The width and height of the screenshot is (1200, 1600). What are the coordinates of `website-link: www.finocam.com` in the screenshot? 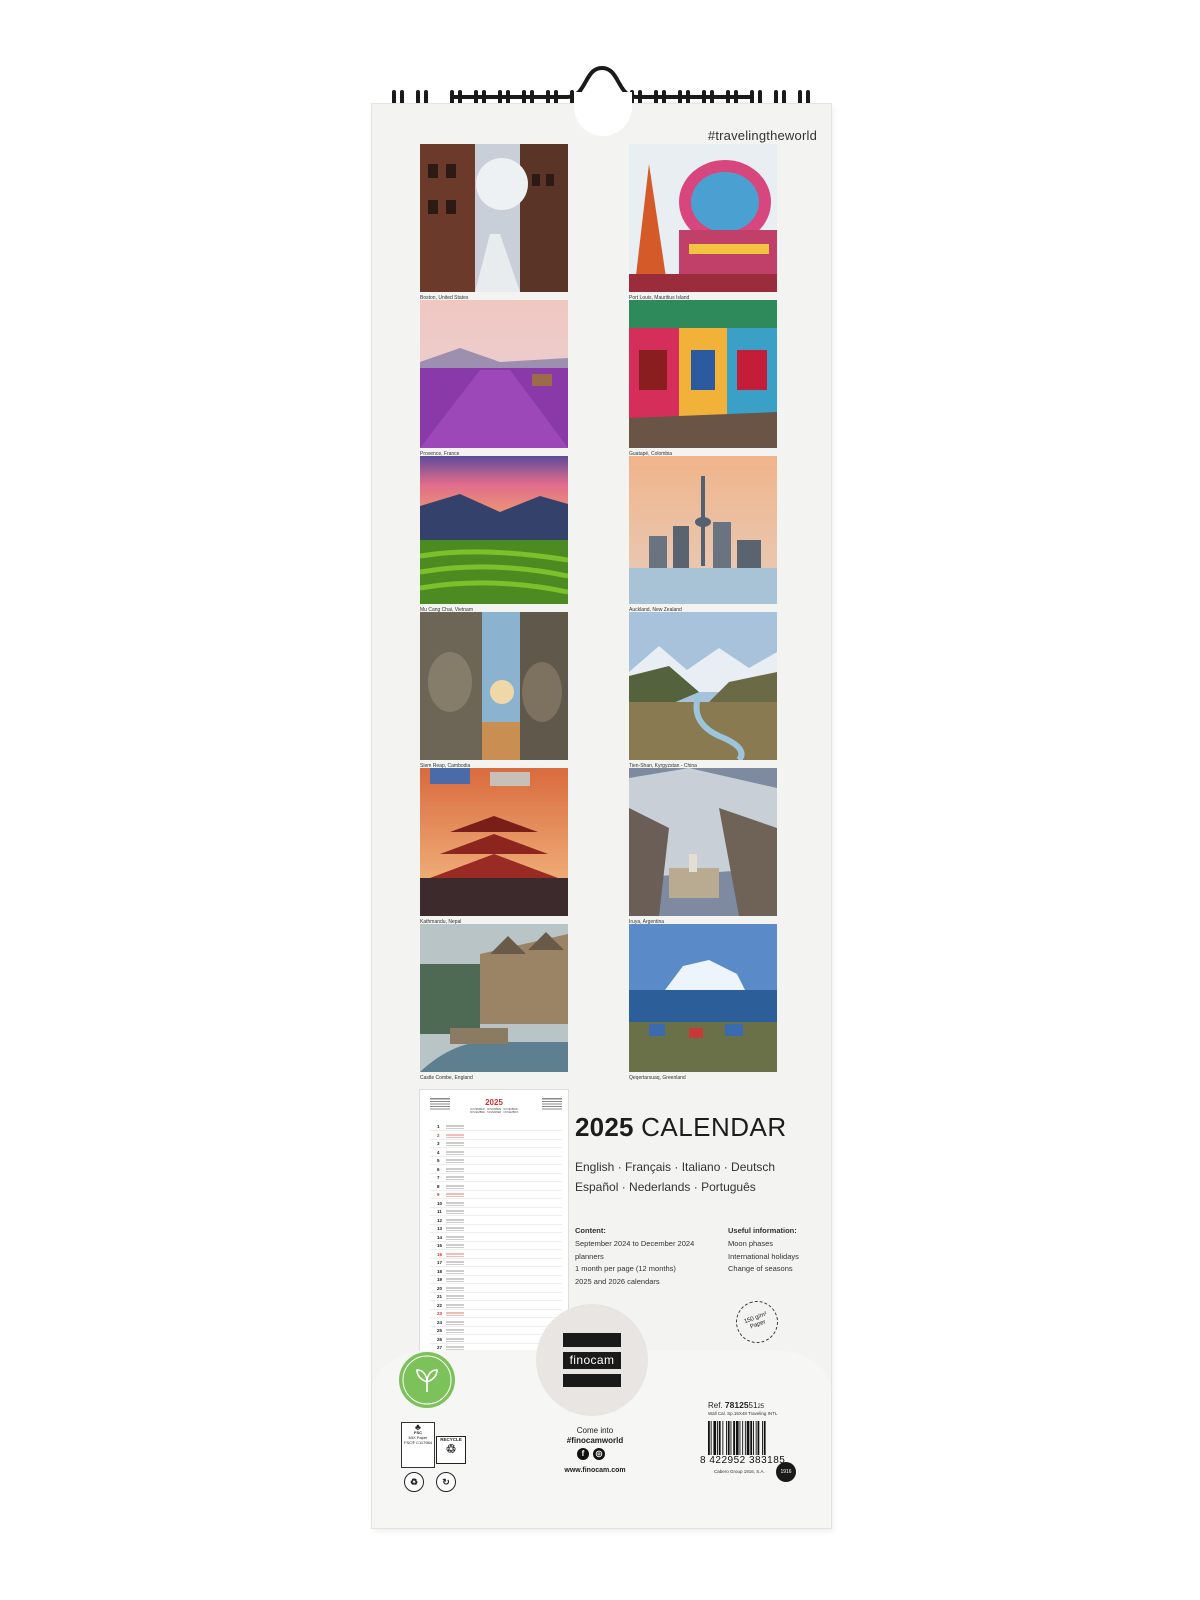 It's located at (595, 1470).